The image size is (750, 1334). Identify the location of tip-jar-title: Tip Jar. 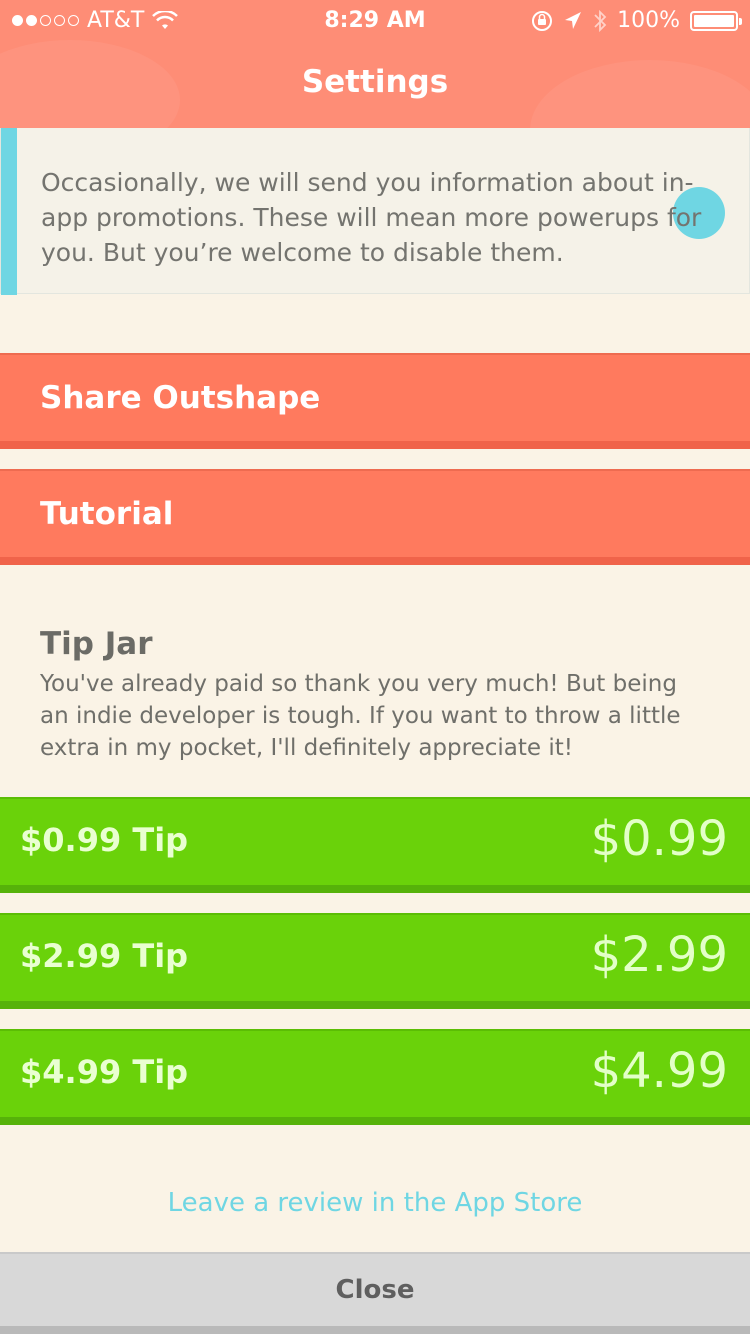
(96, 644).